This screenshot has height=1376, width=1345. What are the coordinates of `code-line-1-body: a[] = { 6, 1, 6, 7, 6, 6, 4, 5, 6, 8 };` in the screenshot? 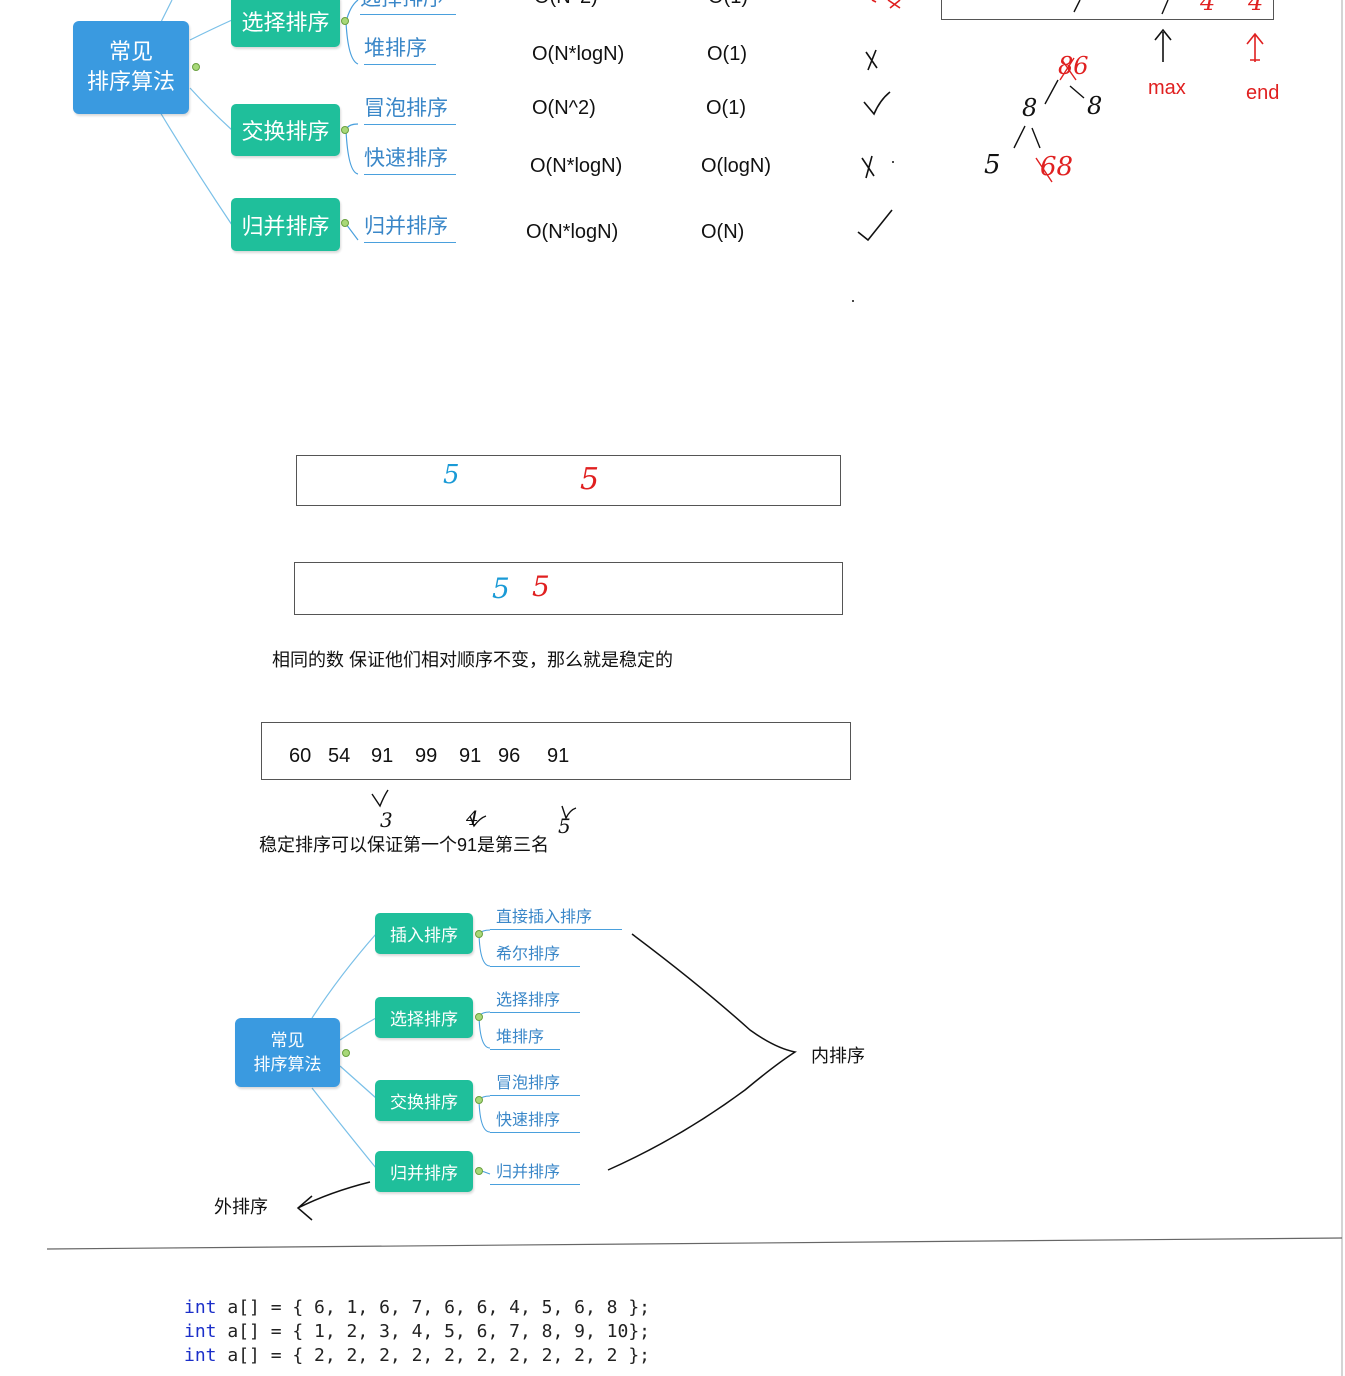 It's located at (433, 1307).